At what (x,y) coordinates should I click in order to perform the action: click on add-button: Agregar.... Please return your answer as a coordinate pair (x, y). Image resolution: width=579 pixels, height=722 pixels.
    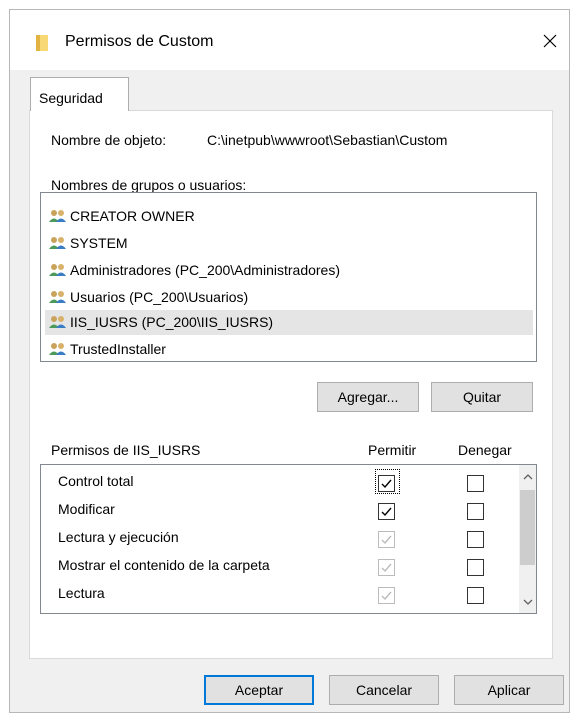
    Looking at the image, I should click on (368, 397).